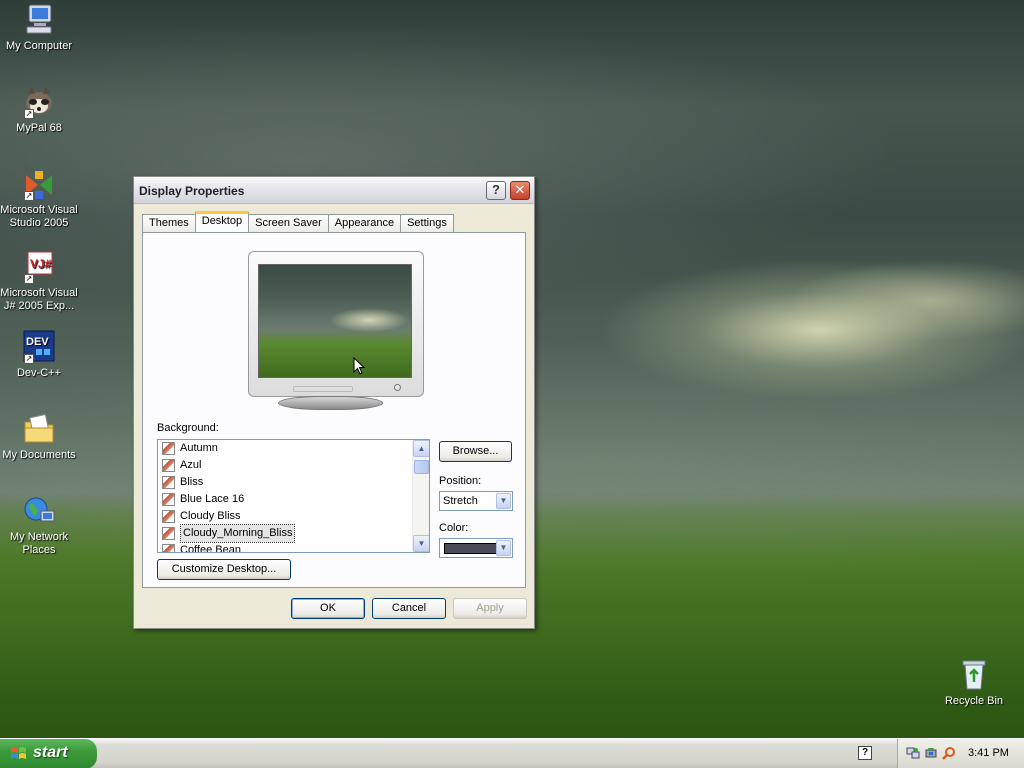  Describe the element at coordinates (421, 543) in the screenshot. I see `scroll-down-arrow-icon: ▼` at that location.